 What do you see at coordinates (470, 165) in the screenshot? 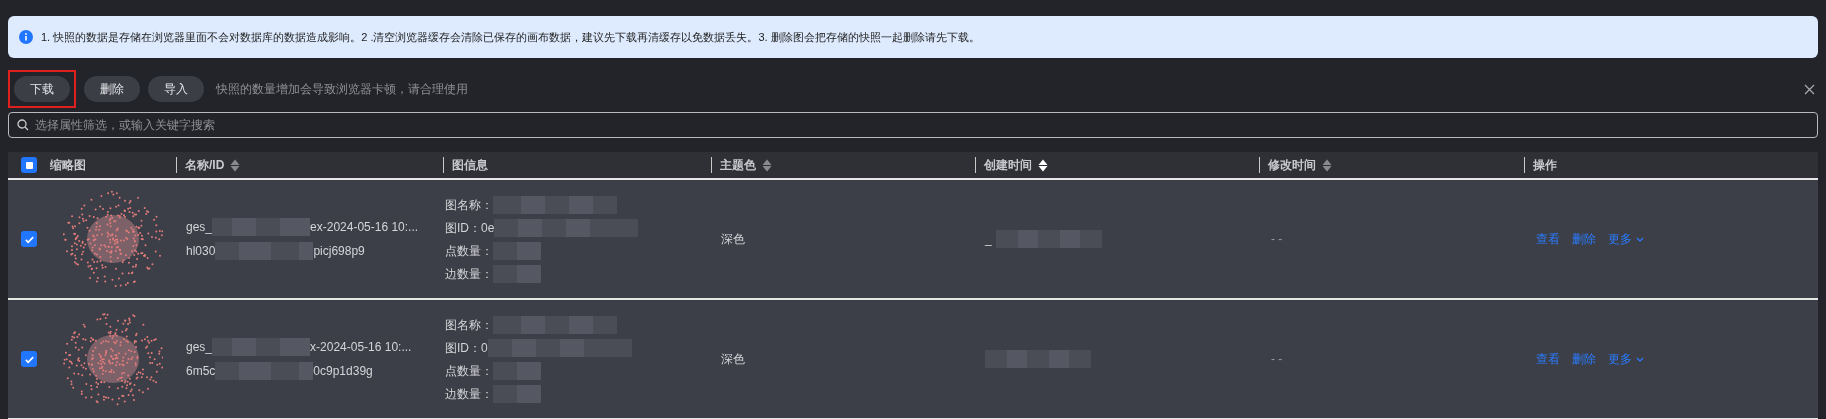
I see `column-header: 图信息` at bounding box center [470, 165].